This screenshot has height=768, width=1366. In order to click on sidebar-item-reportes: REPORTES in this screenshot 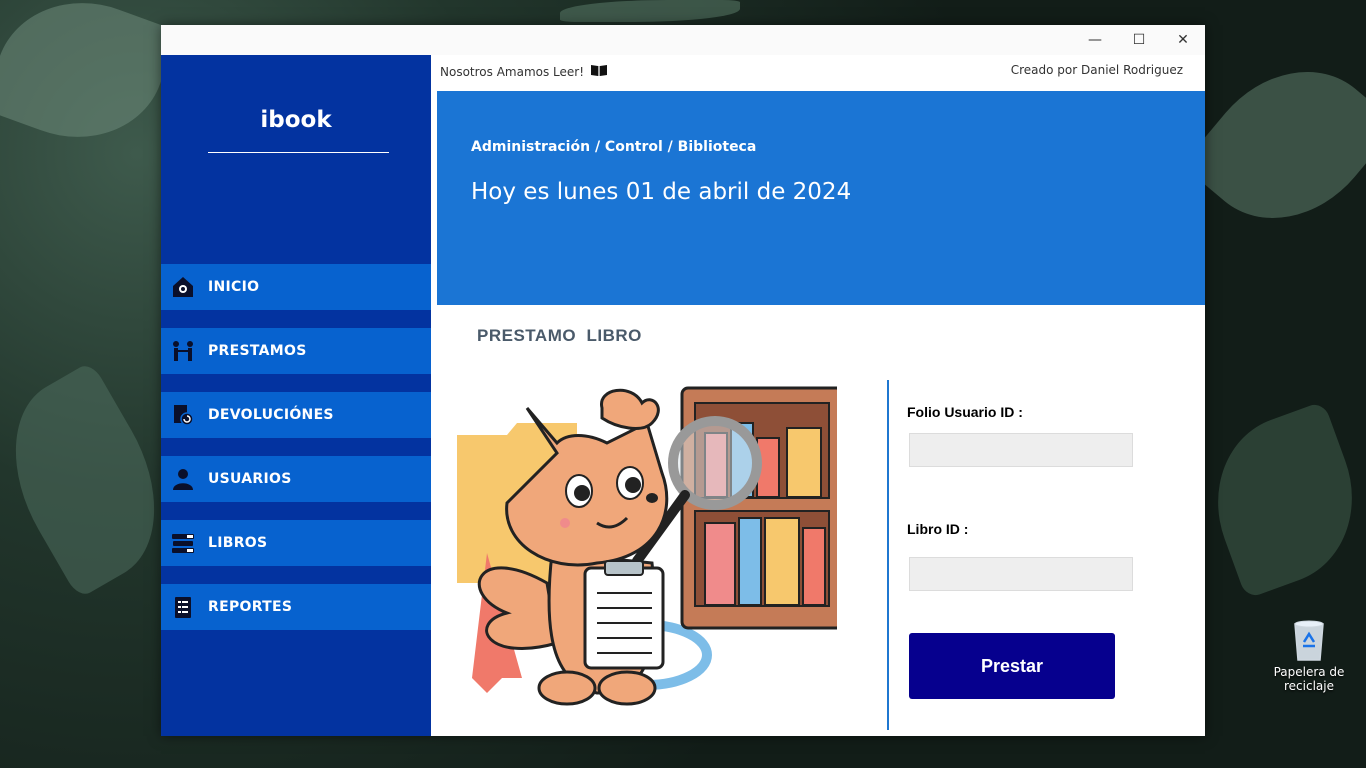, I will do `click(296, 607)`.